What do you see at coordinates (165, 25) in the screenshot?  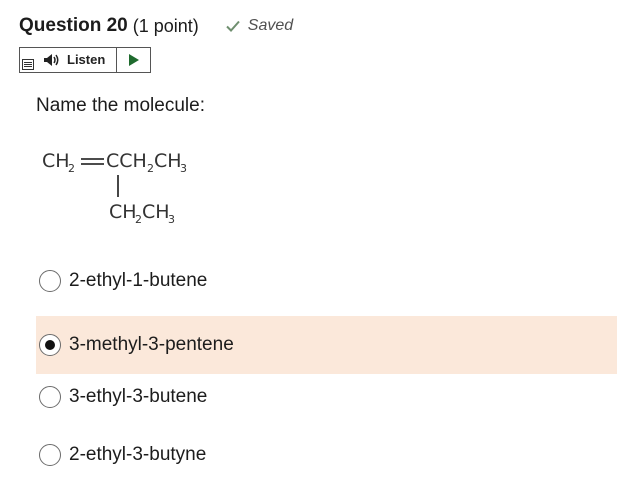 I see `question-points: (1 point)` at bounding box center [165, 25].